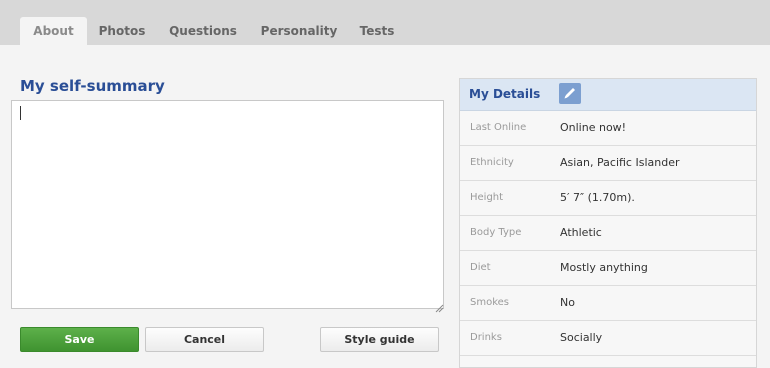  I want to click on detail-label: Height, so click(487, 197).